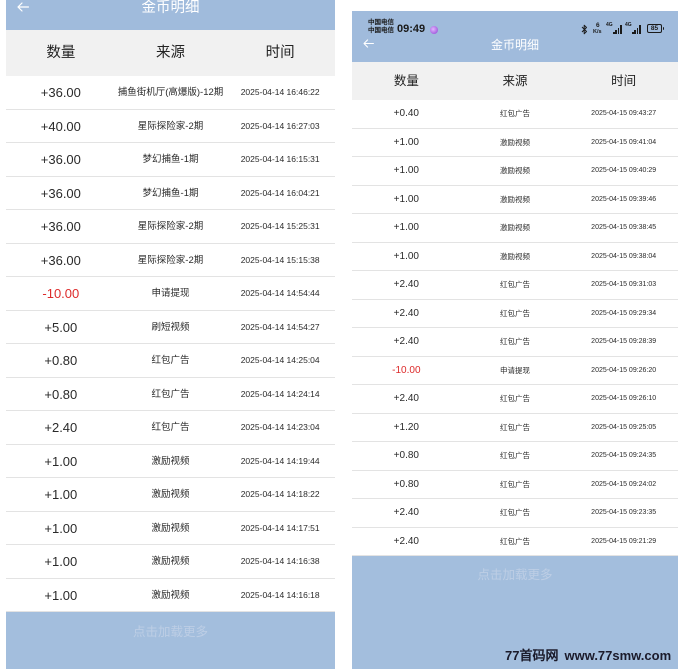 The image size is (684, 669). I want to click on table-row: +1.00 激励视频 2025-04-15 09:40:29, so click(515, 171).